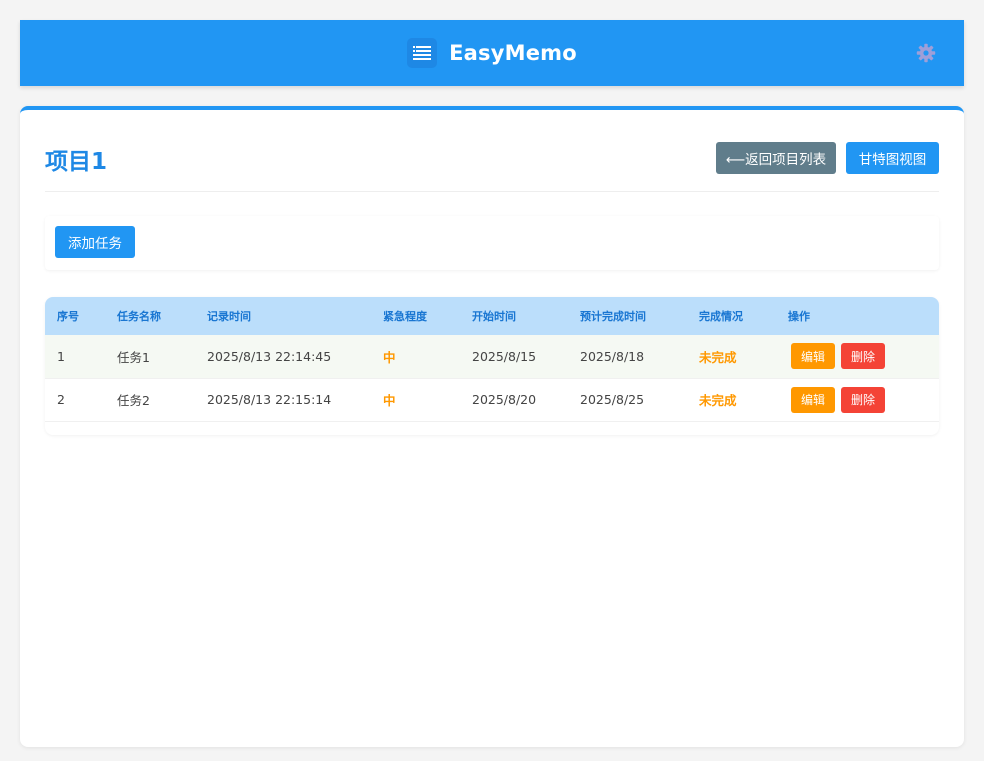 The image size is (984, 761). Describe the element at coordinates (61, 356) in the screenshot. I see `task-id: 1` at that location.